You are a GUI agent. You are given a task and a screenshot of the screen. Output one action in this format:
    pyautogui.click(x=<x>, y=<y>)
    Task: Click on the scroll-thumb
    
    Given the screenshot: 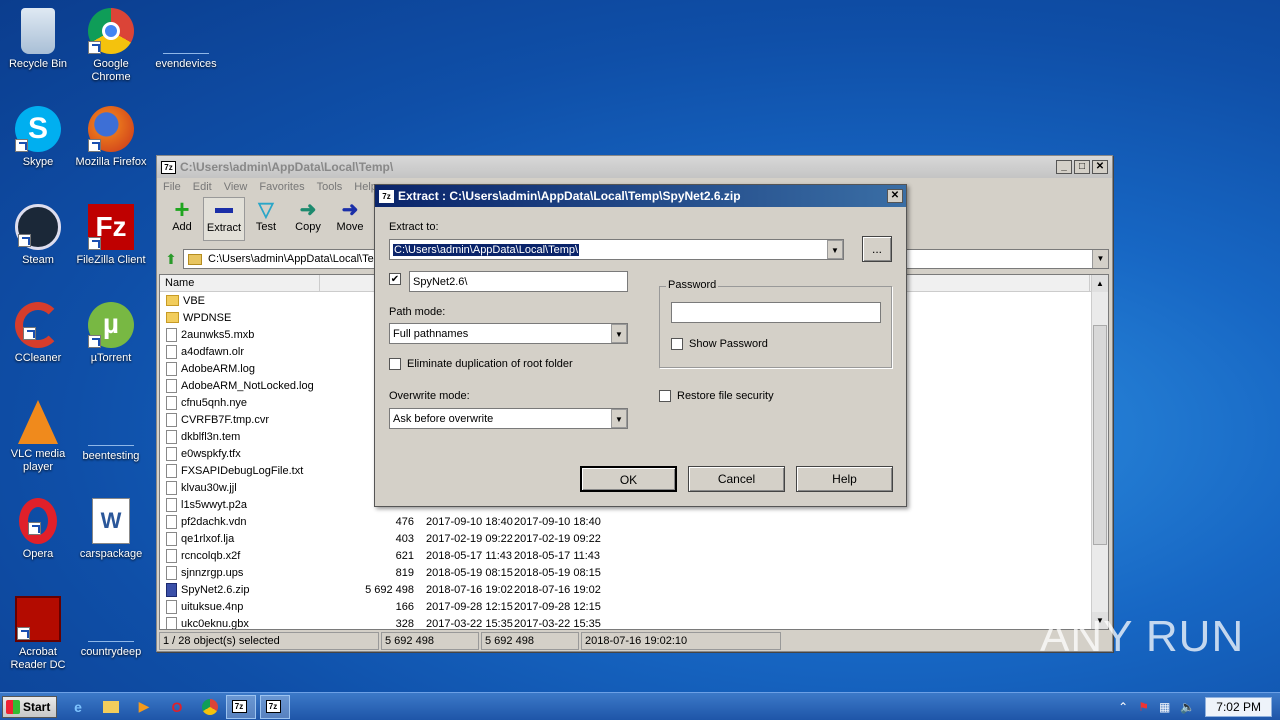 What is the action you would take?
    pyautogui.click(x=1100, y=435)
    